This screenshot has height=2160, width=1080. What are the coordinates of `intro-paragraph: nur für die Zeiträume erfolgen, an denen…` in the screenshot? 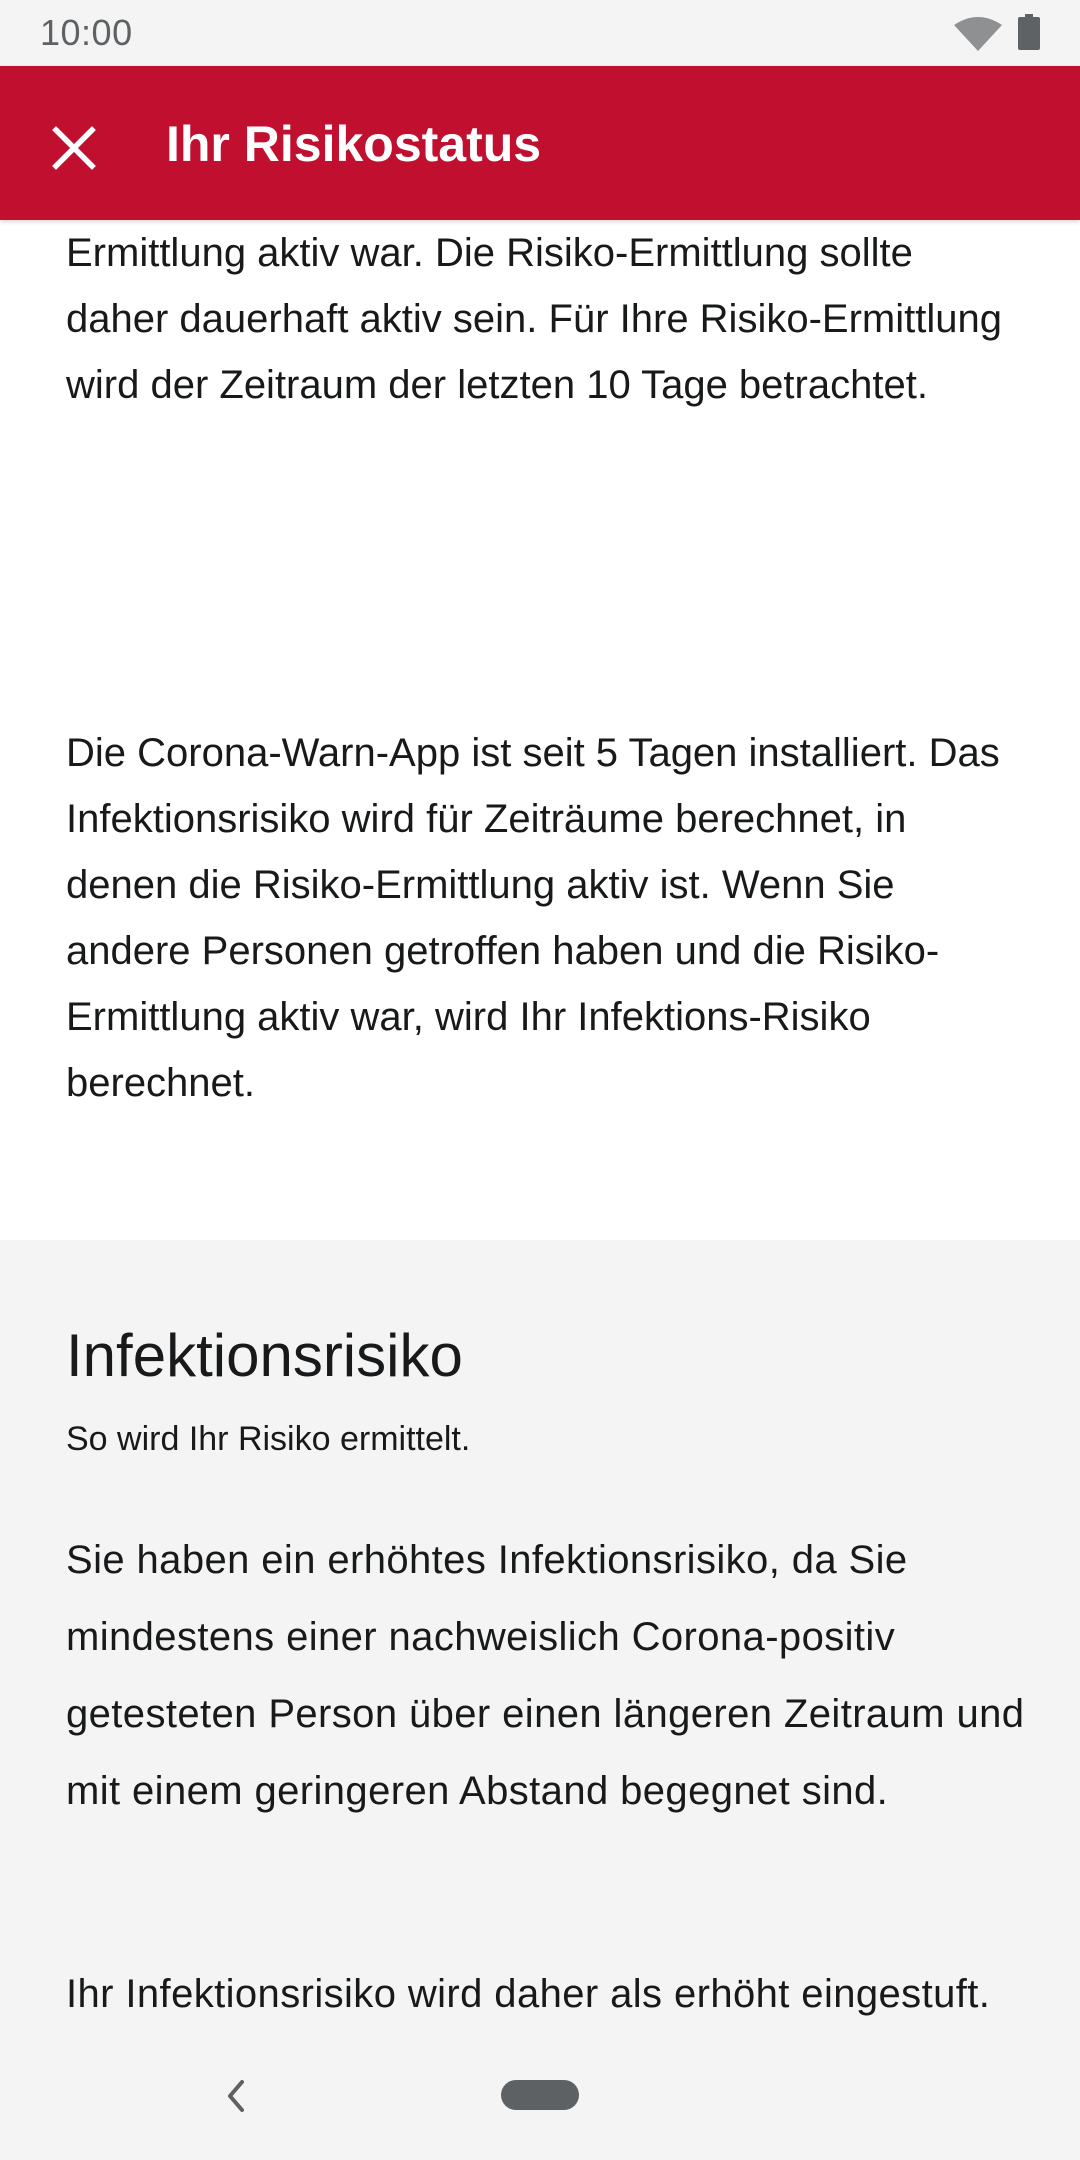 It's located at (534, 319).